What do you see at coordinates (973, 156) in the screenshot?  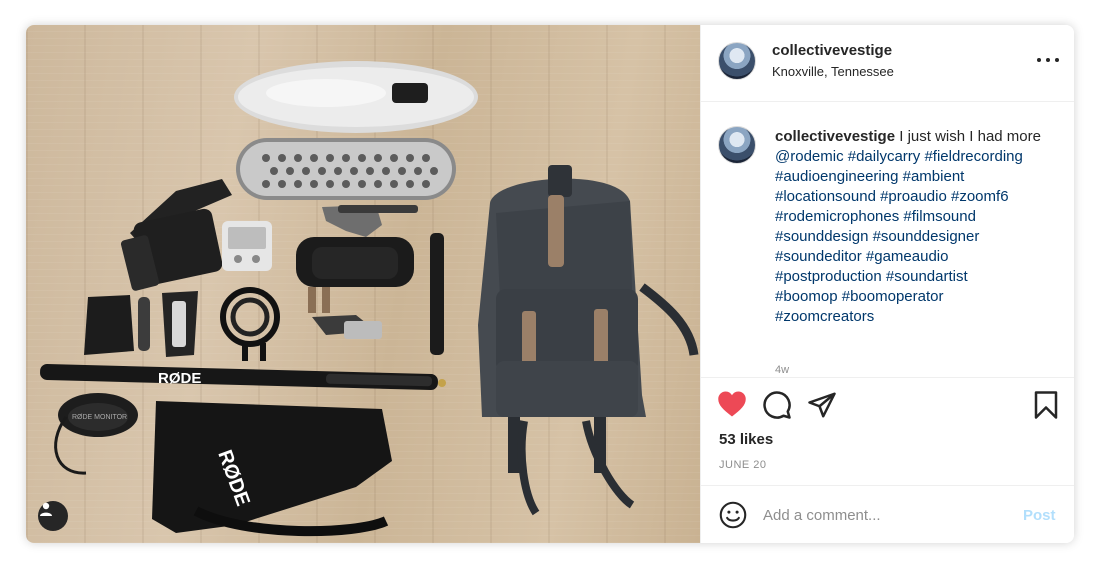 I see `caption-tag: #fieldrecording` at bounding box center [973, 156].